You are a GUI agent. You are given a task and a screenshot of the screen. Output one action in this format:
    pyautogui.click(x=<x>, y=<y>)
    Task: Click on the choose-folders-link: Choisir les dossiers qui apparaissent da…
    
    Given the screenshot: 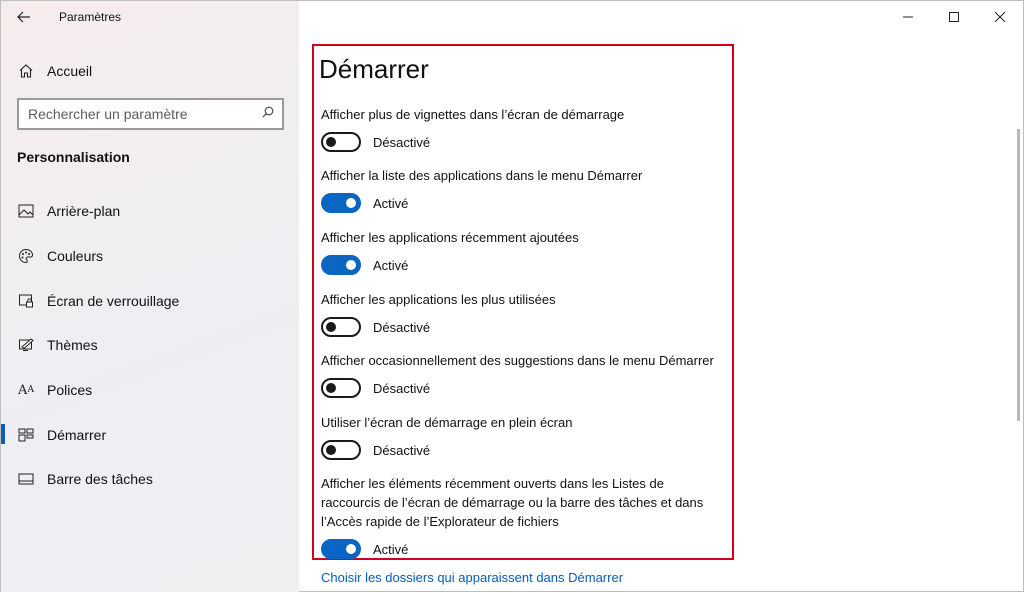 What is the action you would take?
    pyautogui.click(x=472, y=577)
    